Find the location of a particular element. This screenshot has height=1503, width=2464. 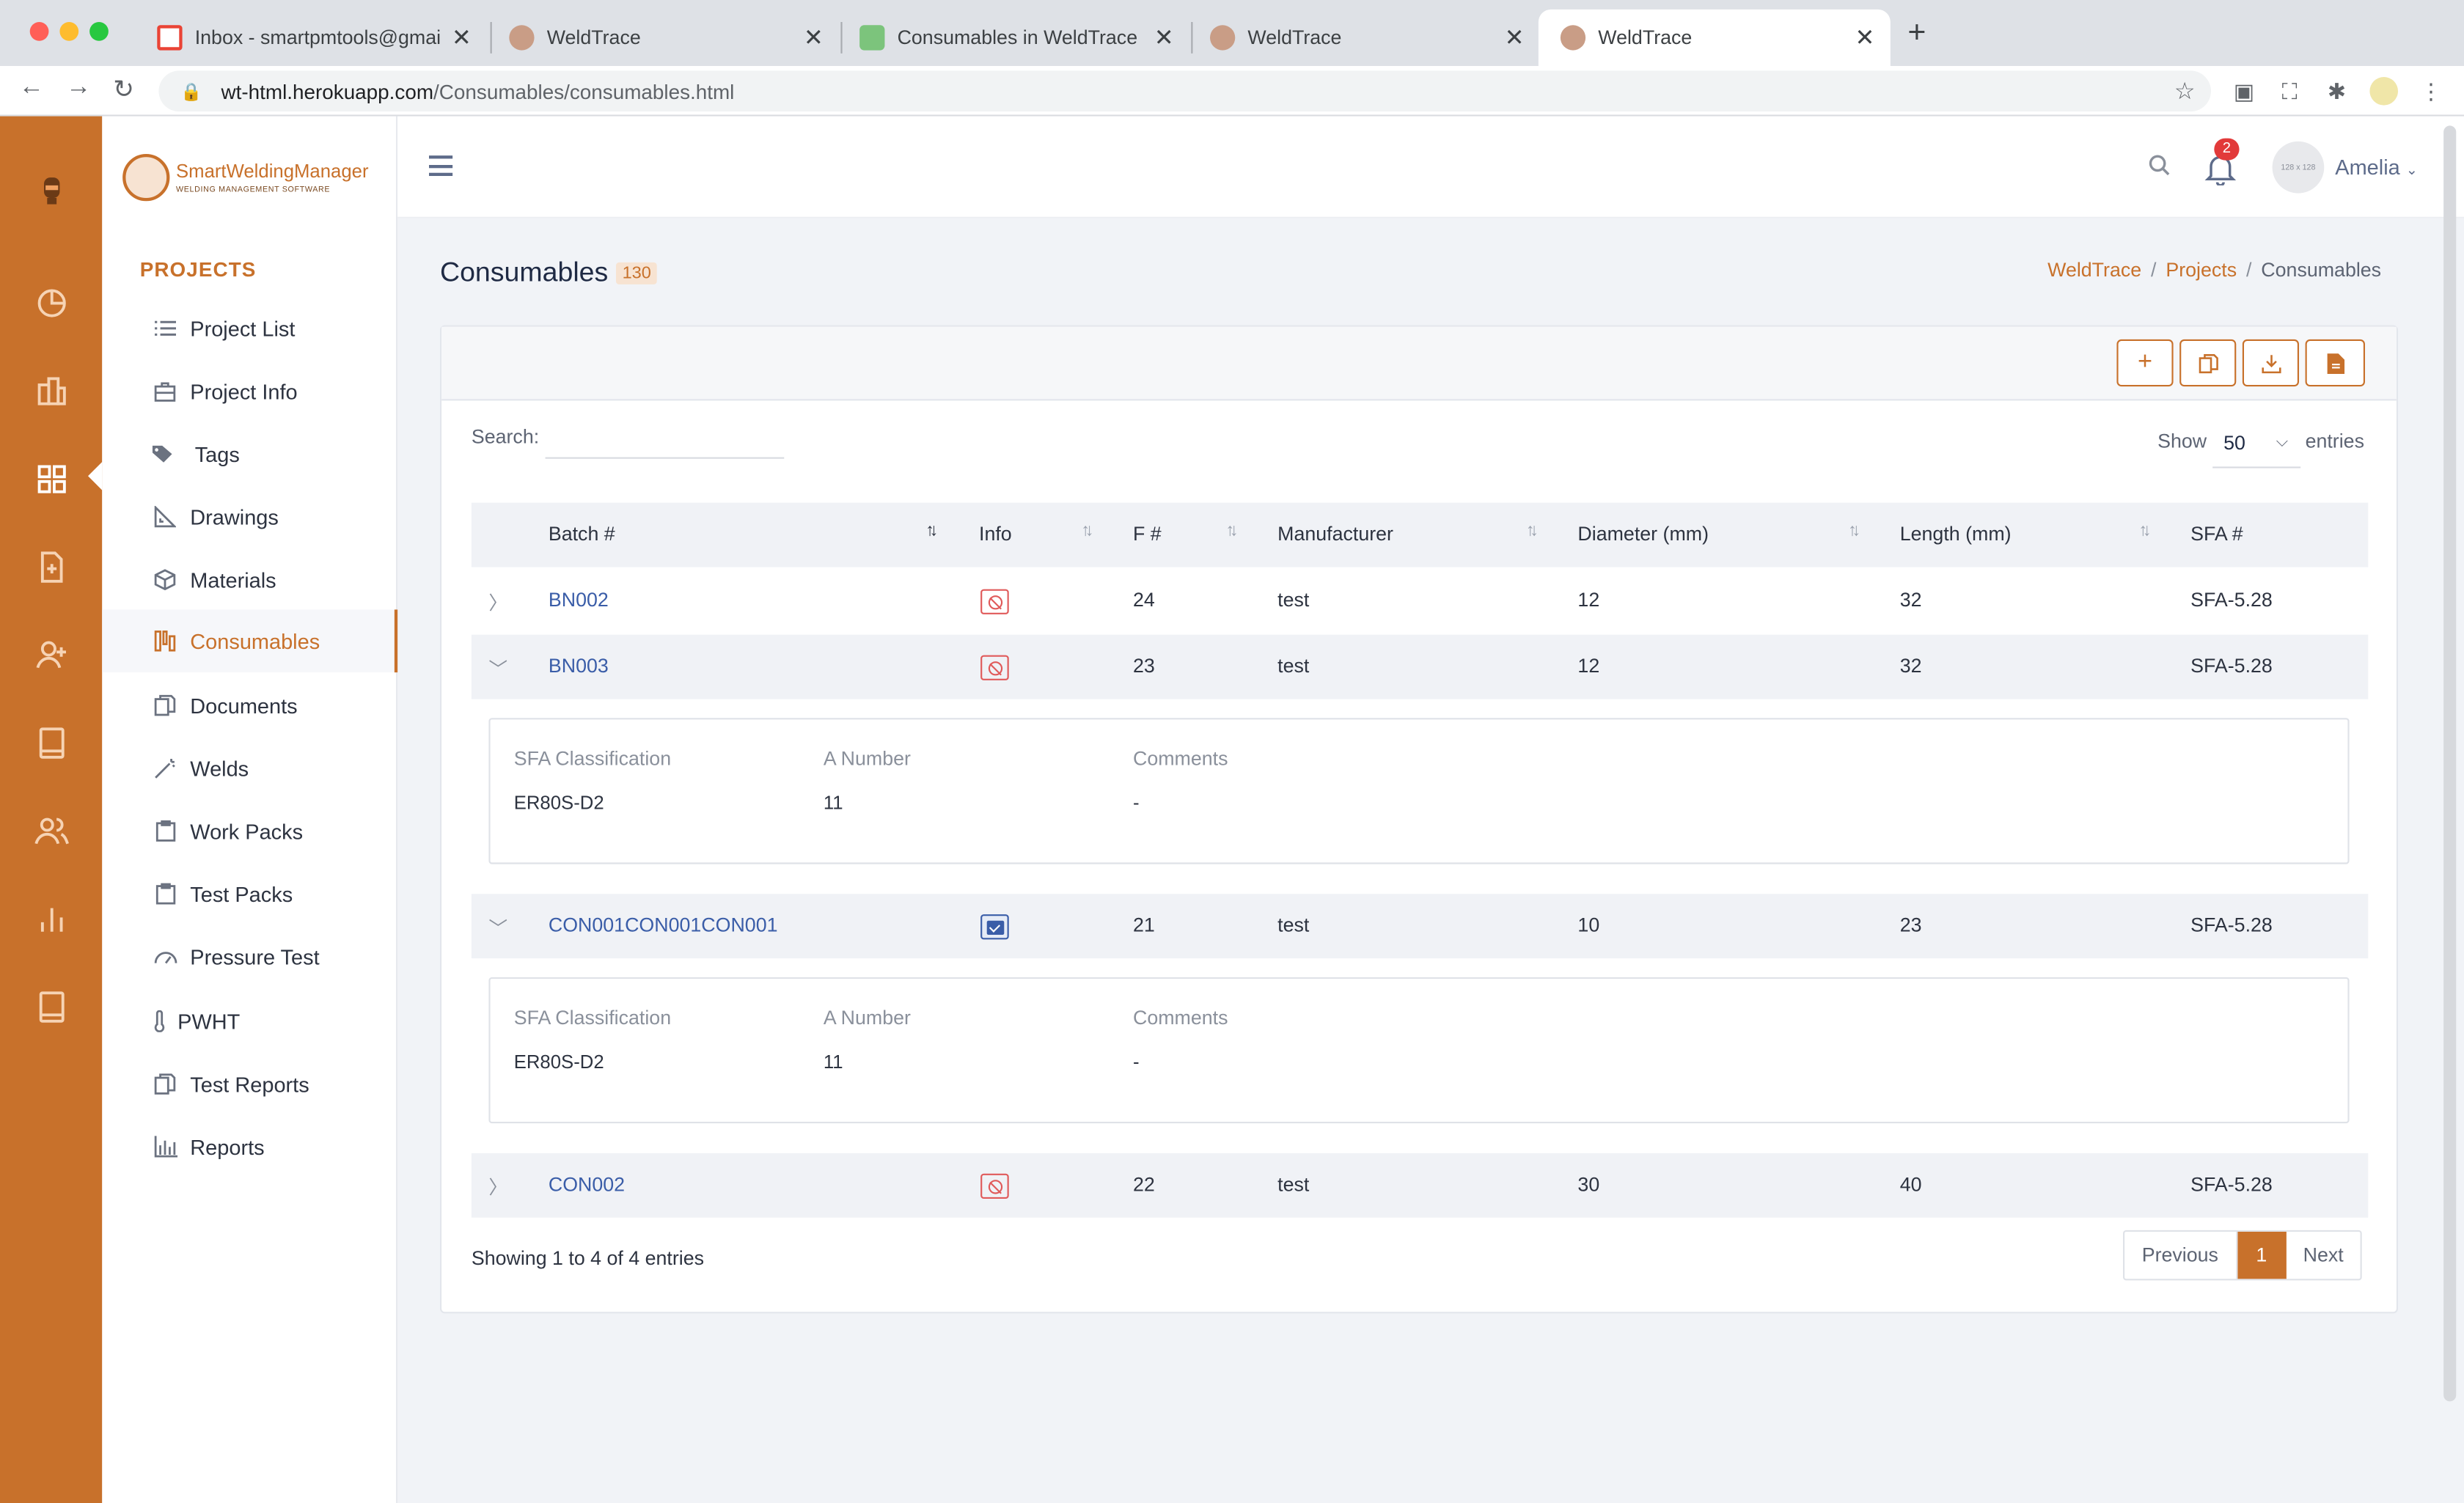

grid-apps-icon is located at coordinates (51, 479).